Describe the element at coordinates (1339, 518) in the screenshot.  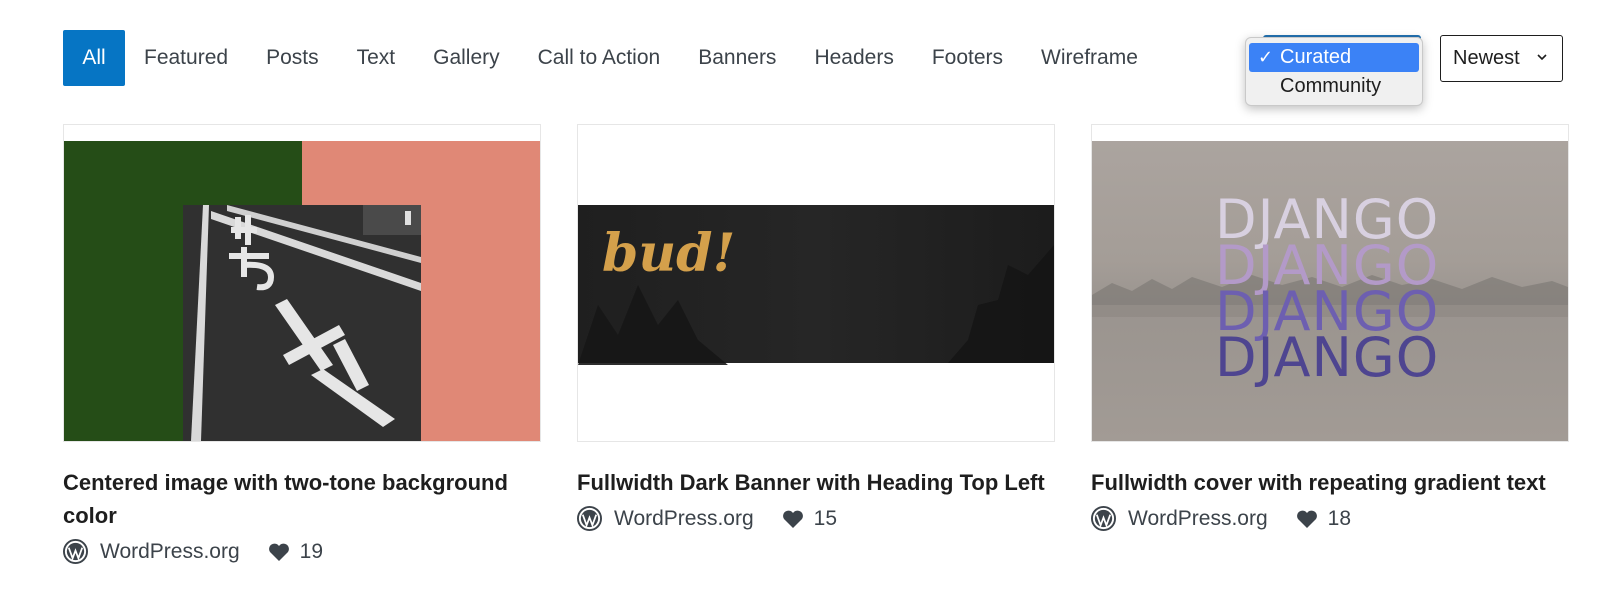
I see `like-count: 18` at that location.